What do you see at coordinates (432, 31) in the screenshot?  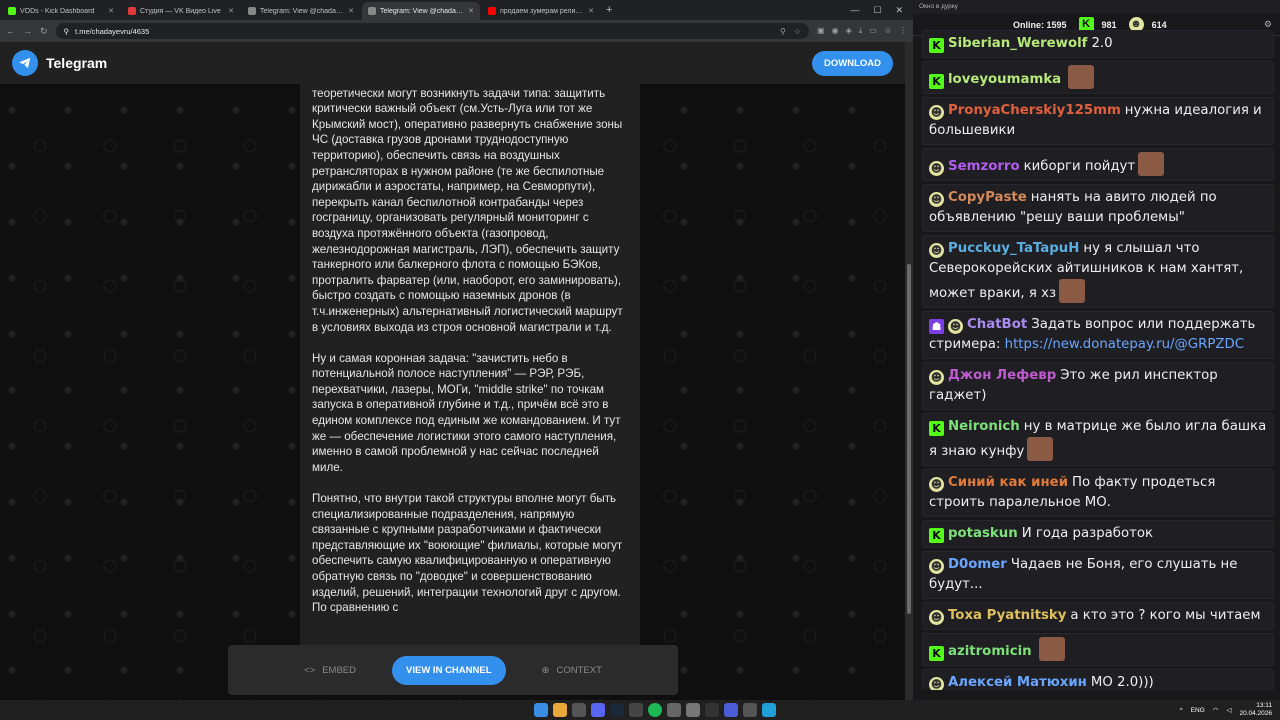 I see `address-input: ⚲ t.me/chadayevru/4635 ⚲ ☆` at bounding box center [432, 31].